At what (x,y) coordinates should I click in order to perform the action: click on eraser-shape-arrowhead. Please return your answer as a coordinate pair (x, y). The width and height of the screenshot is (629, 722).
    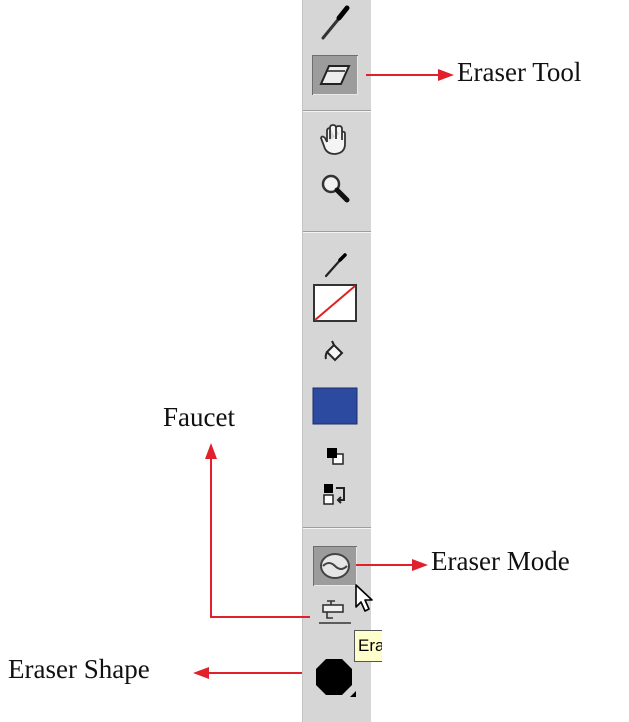
    Looking at the image, I should click on (201, 673).